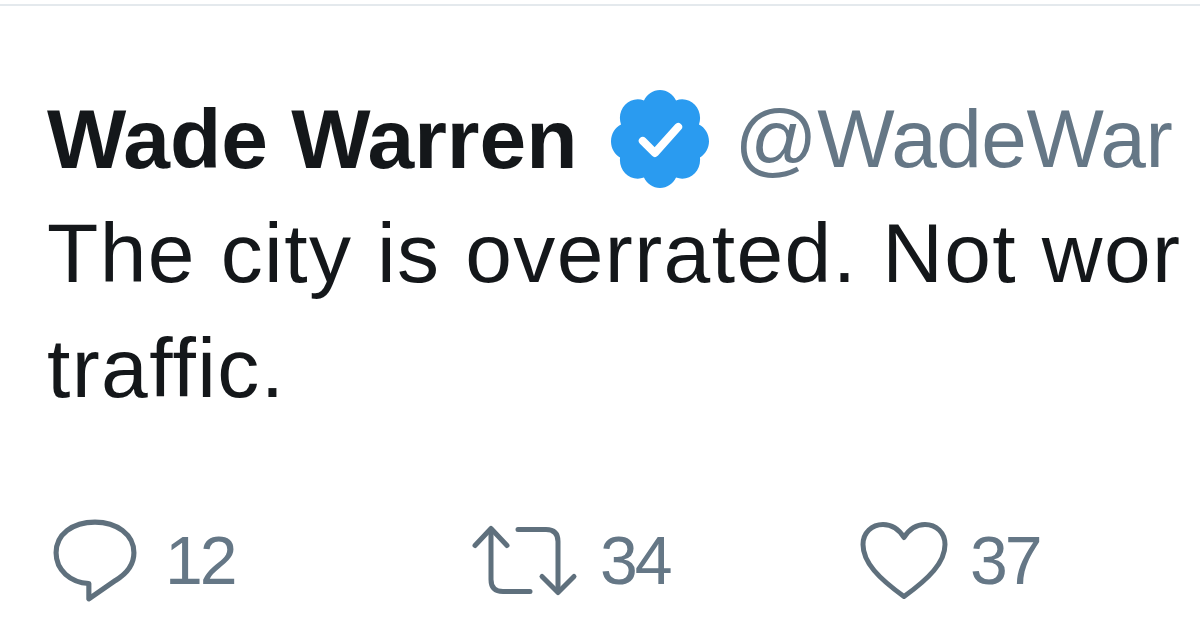 This screenshot has height=630, width=1200. I want to click on tweet-text-line: traffic., so click(166, 368).